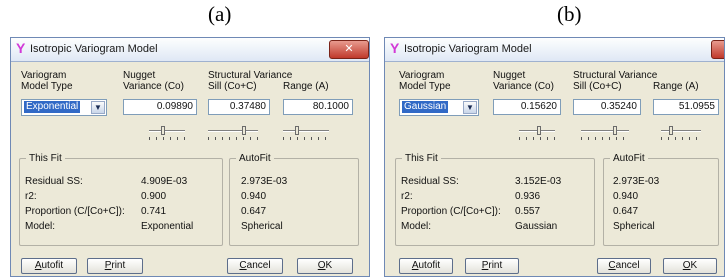  Describe the element at coordinates (220, 14) in the screenshot. I see `panel-a-label: (a)` at that location.